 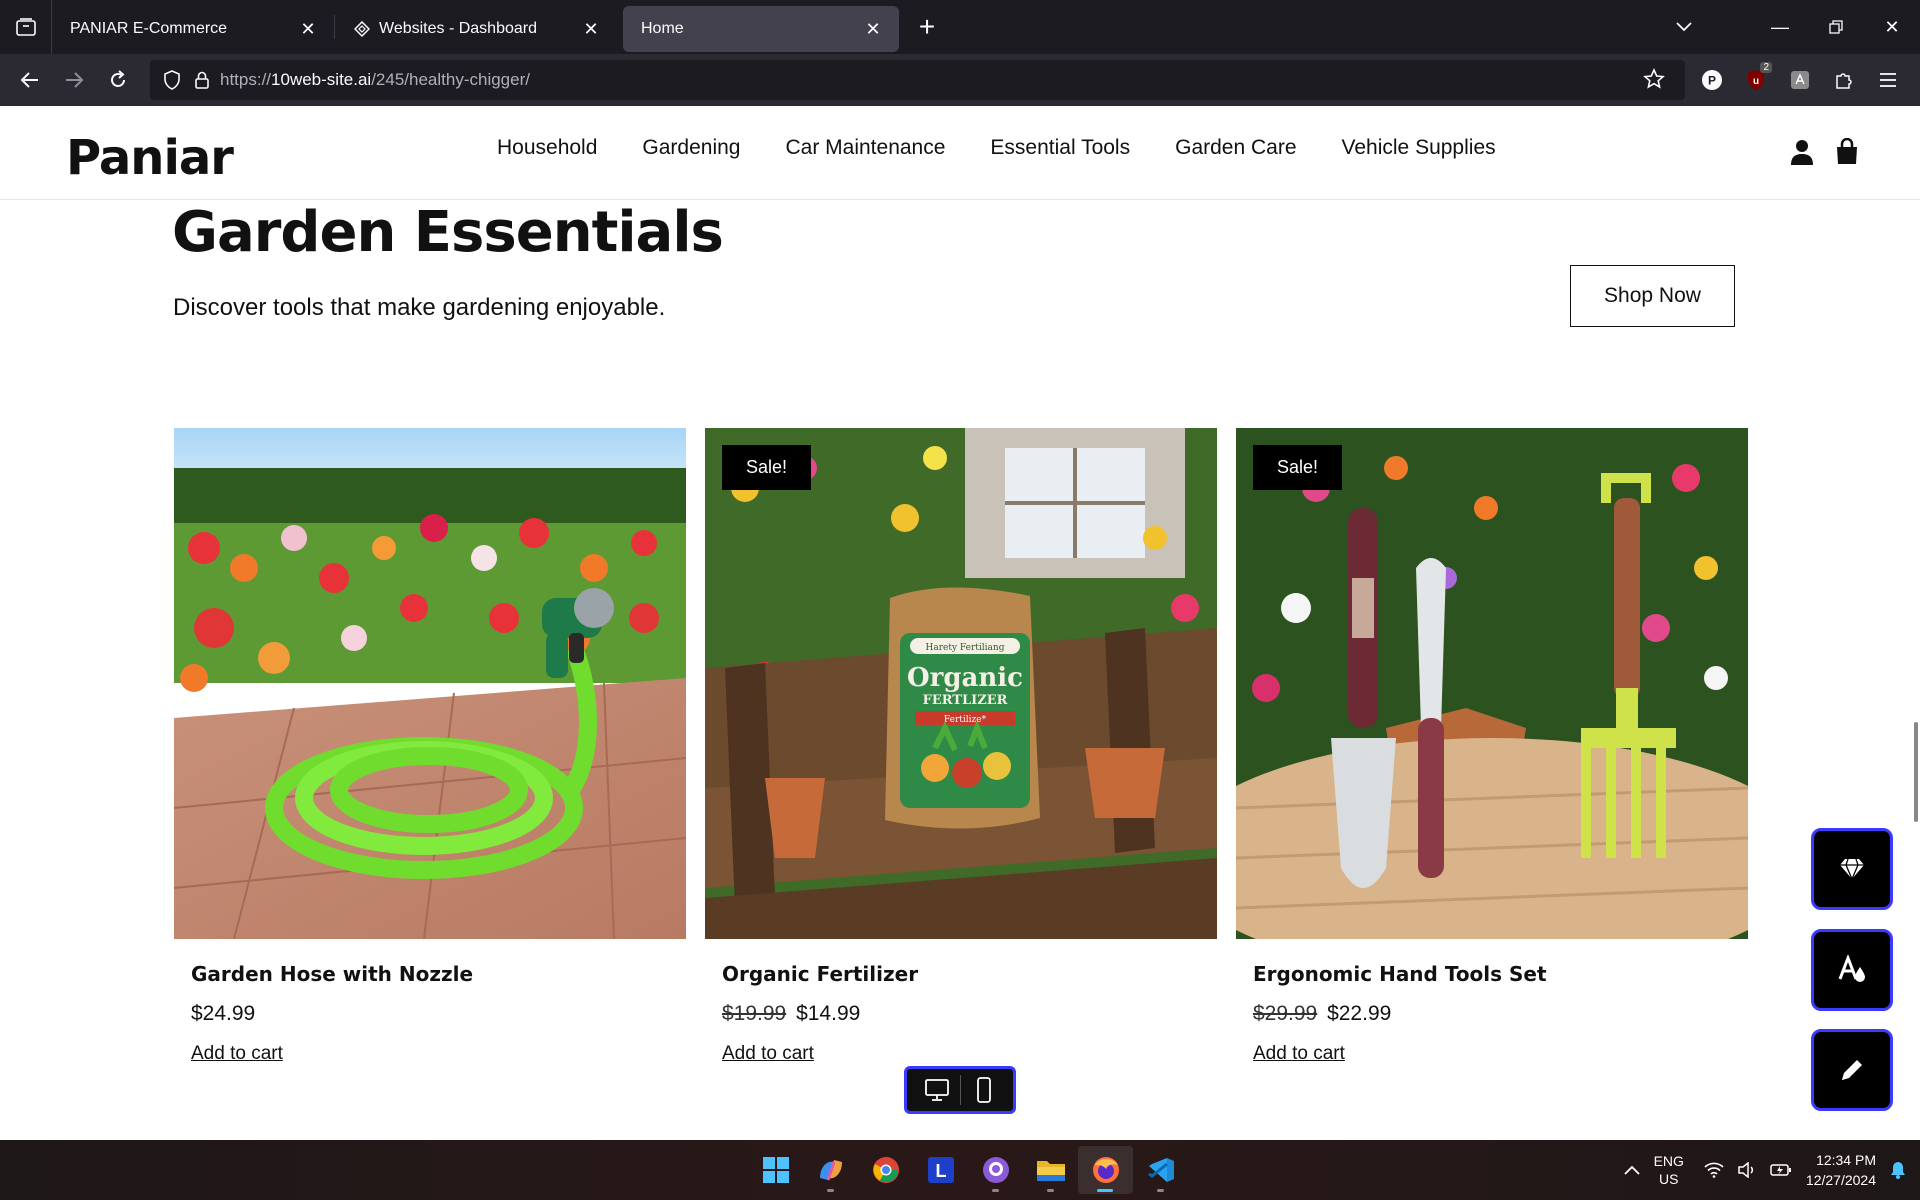 I want to click on product-name: Organic Fertilizer, so click(x=820, y=974).